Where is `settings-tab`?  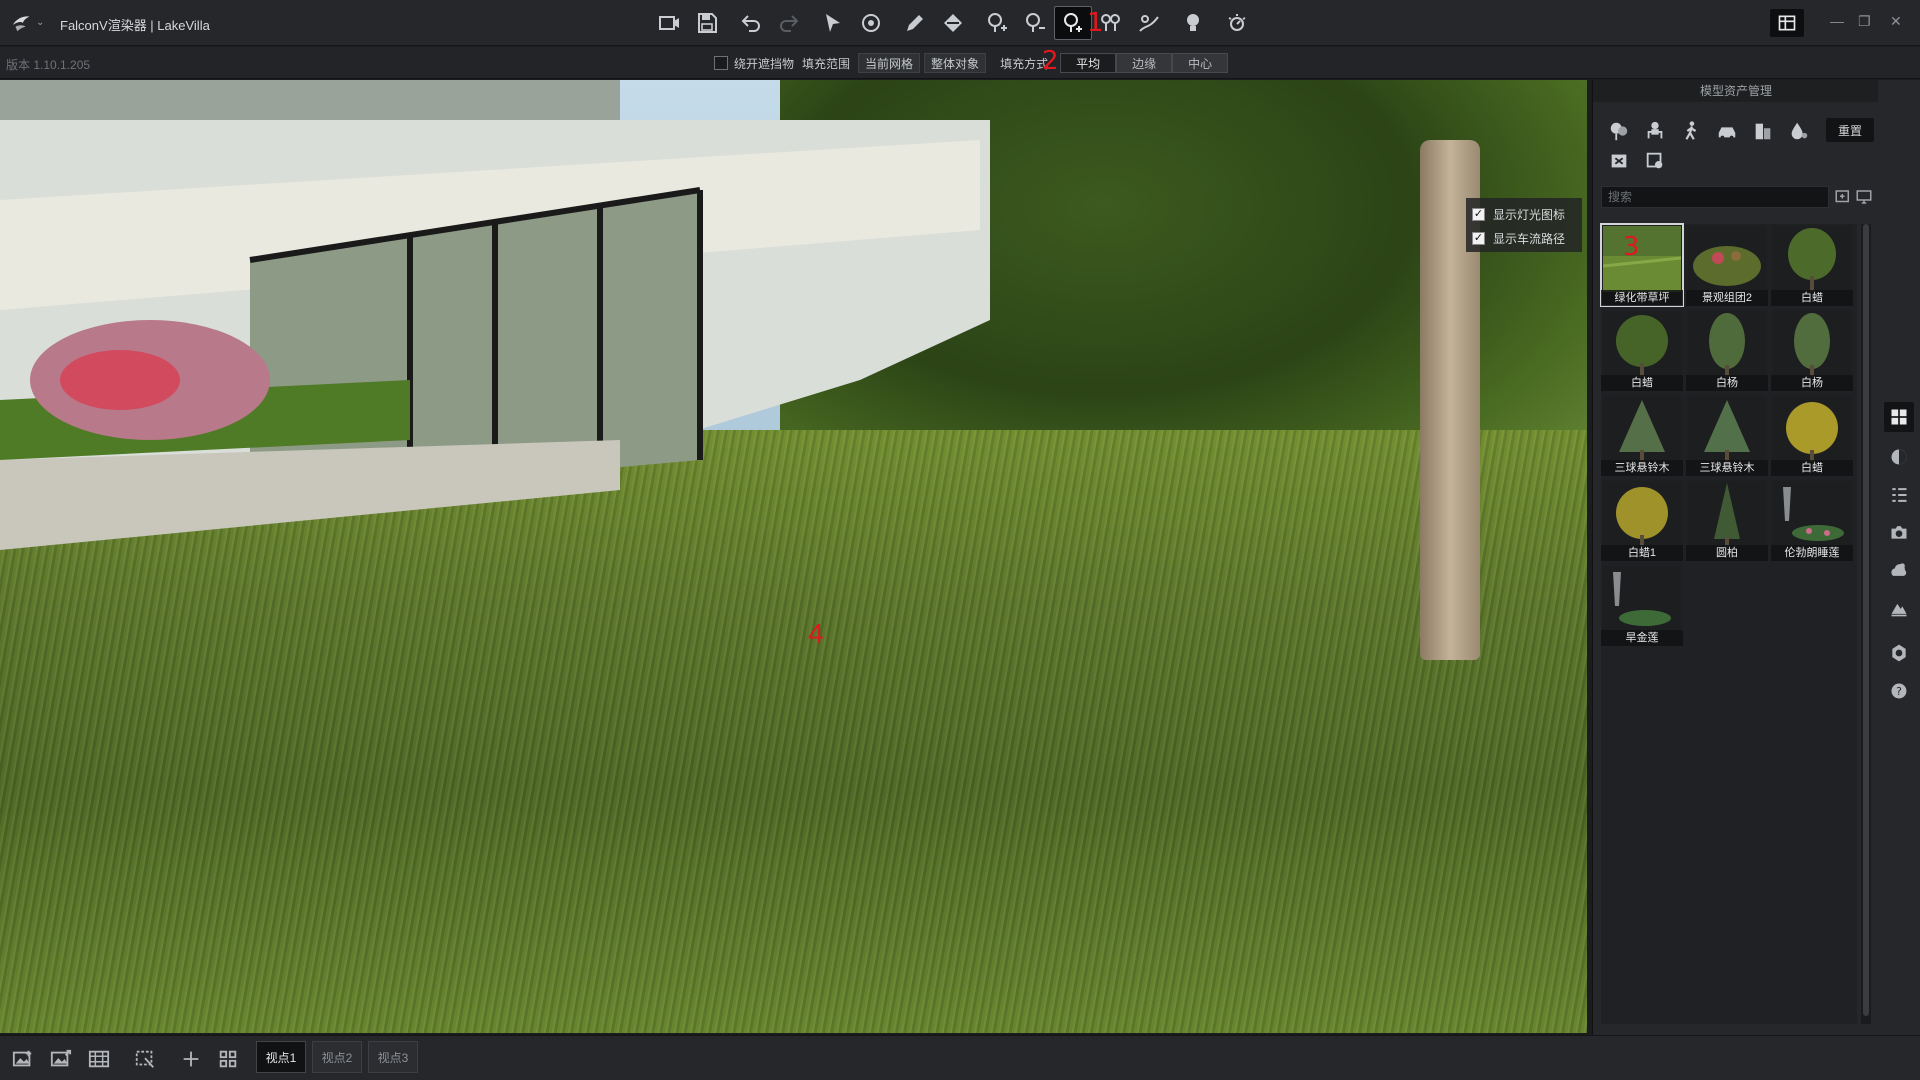
settings-tab is located at coordinates (1899, 653).